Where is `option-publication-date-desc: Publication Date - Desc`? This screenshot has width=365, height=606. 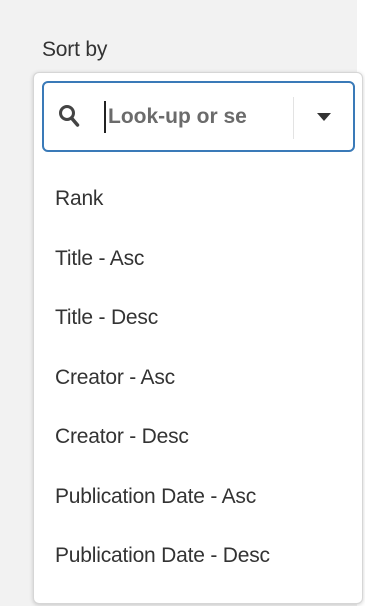
option-publication-date-desc: Publication Date - Desc is located at coordinates (198, 556).